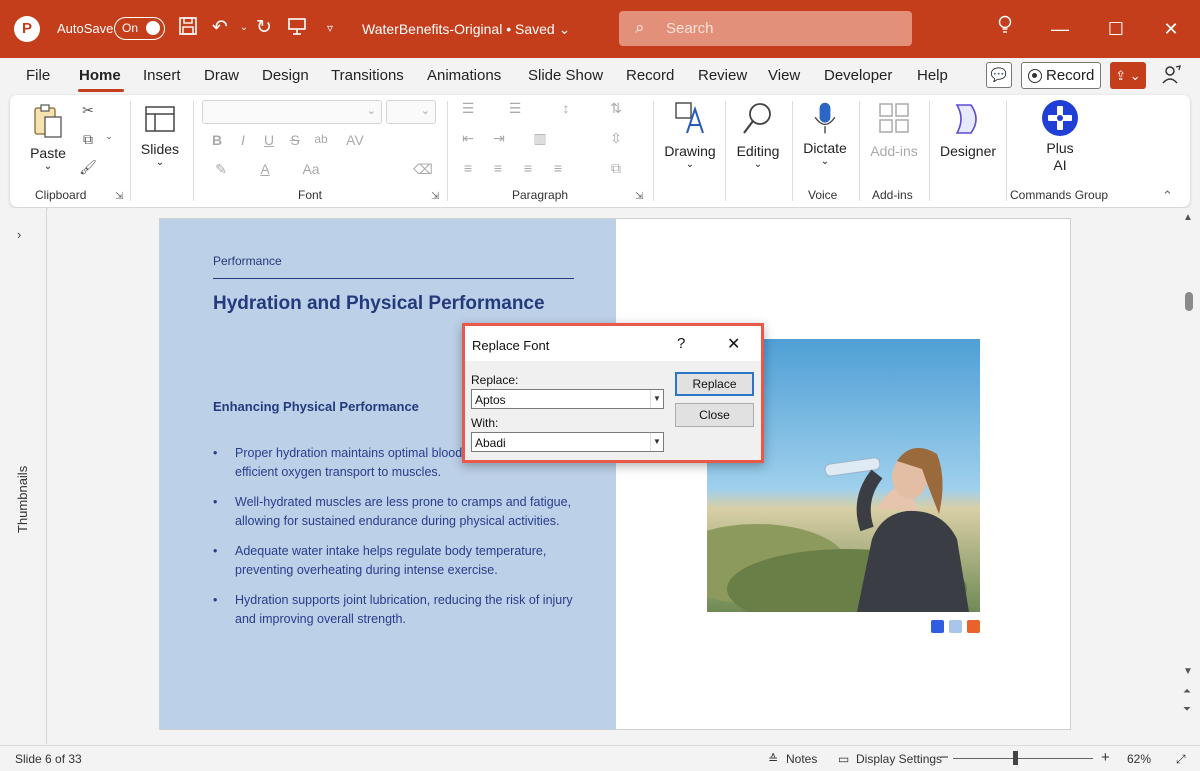 The height and width of the screenshot is (771, 1200). Describe the element at coordinates (1187, 691) in the screenshot. I see `previous-slide-icon: ⏶` at that location.